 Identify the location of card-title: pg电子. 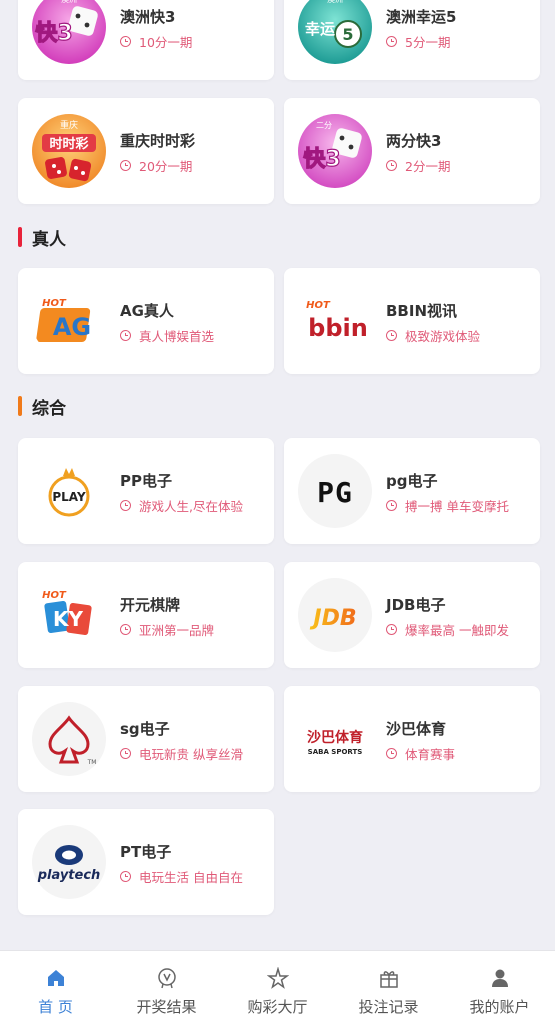
(412, 481).